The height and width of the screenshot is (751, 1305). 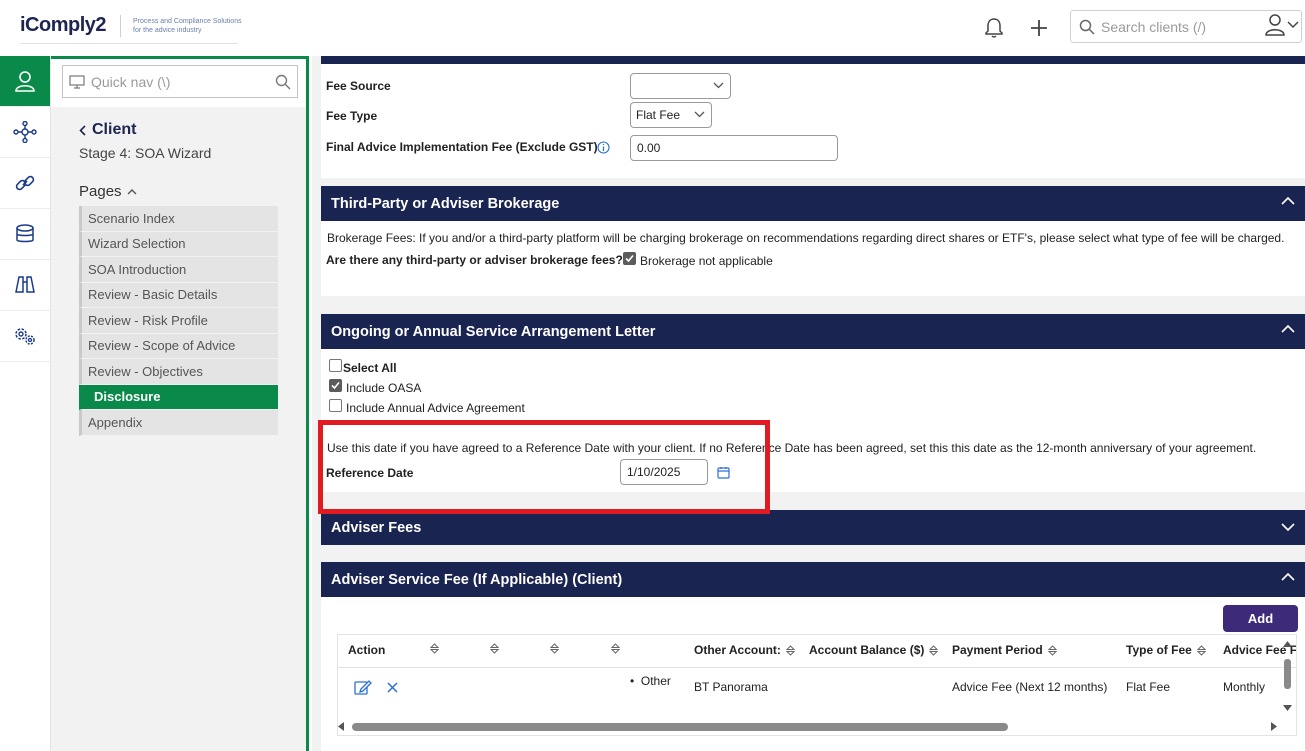 What do you see at coordinates (664, 472) in the screenshot?
I see `reference-date-input: 1/10/2025` at bounding box center [664, 472].